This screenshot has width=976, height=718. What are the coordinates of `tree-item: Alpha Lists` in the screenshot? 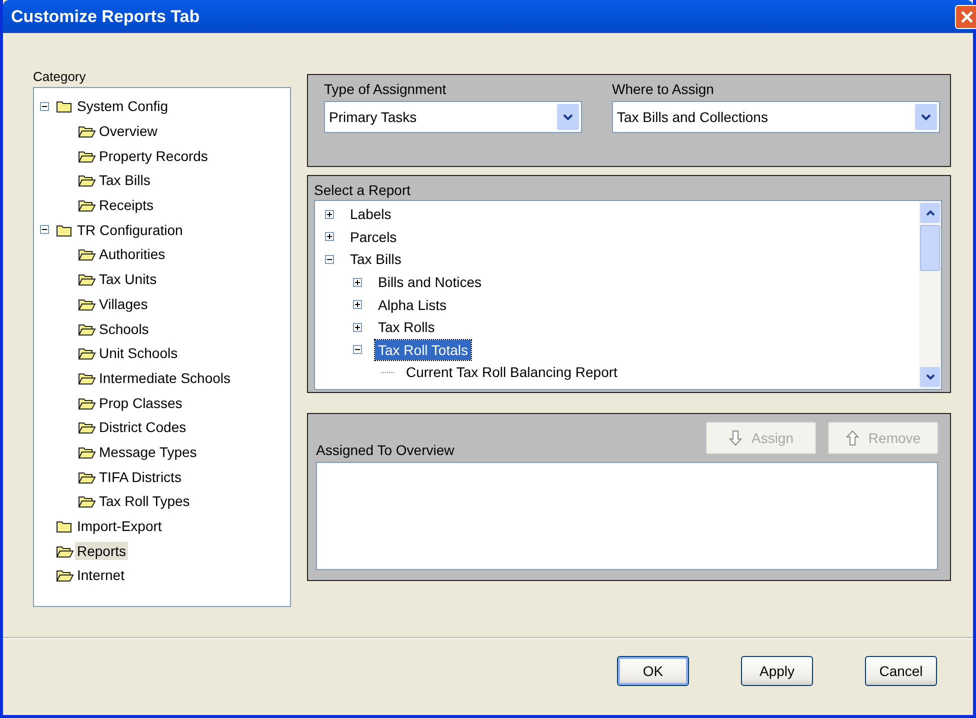 It's located at (412, 304).